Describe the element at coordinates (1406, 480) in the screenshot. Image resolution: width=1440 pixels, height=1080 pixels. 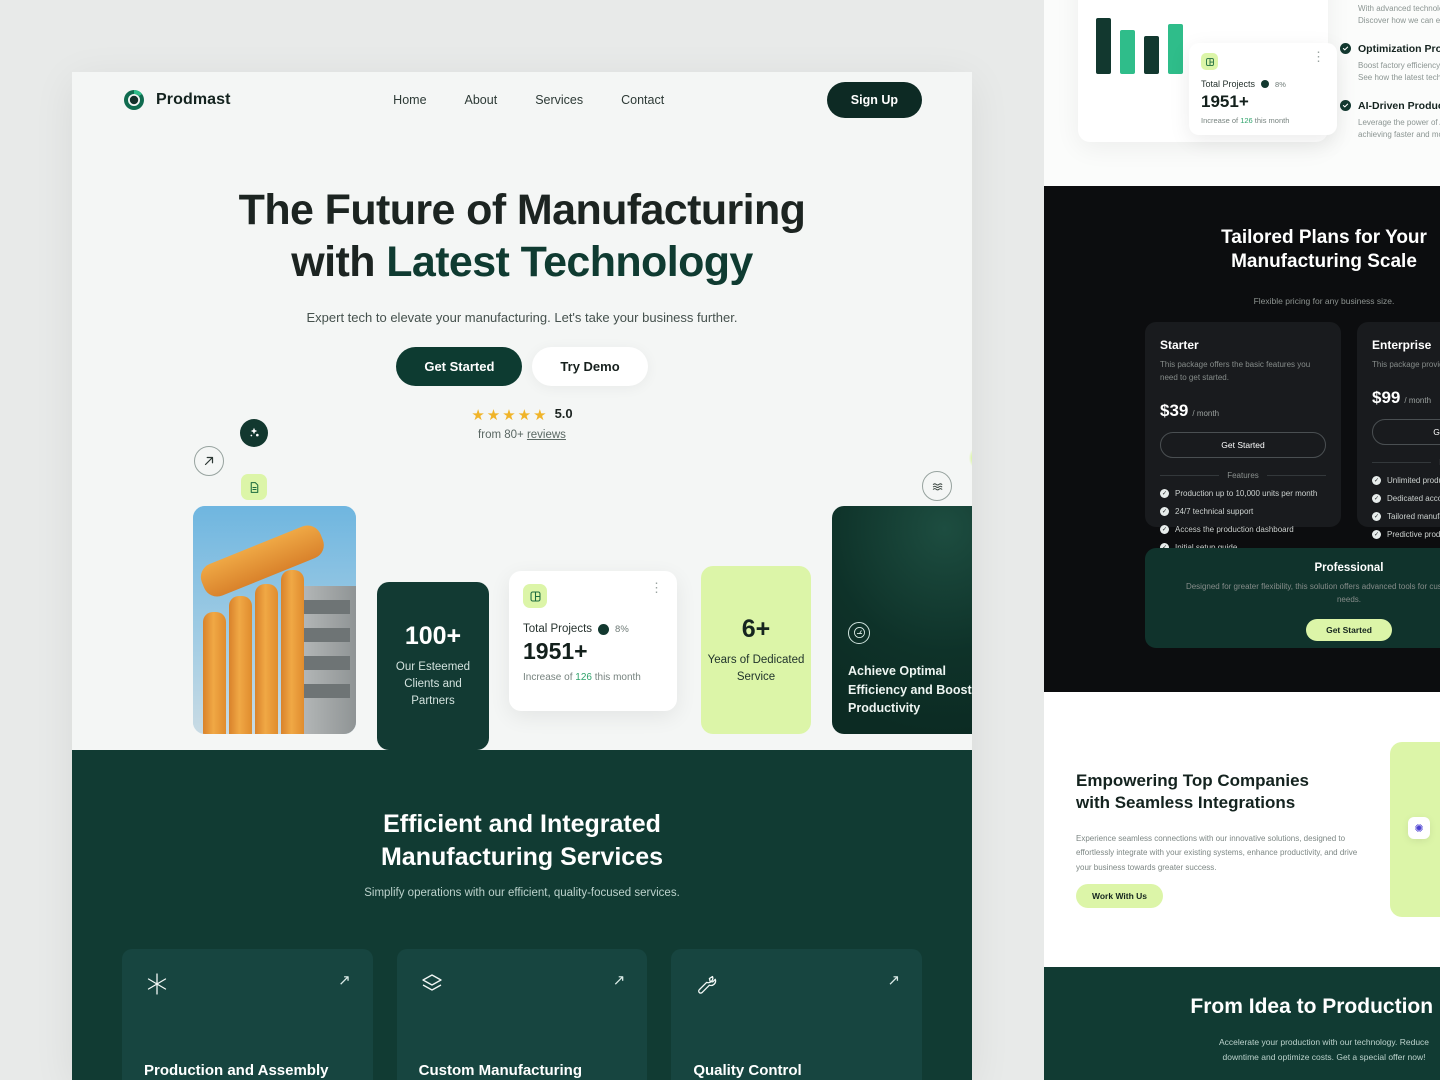
I see `plan-feature: Unlimited production` at that location.